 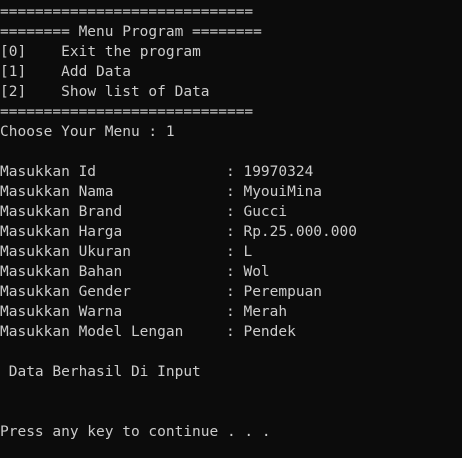 I want to click on menu-choice-prompt: Choose Your Menu : 1, so click(x=87, y=132).